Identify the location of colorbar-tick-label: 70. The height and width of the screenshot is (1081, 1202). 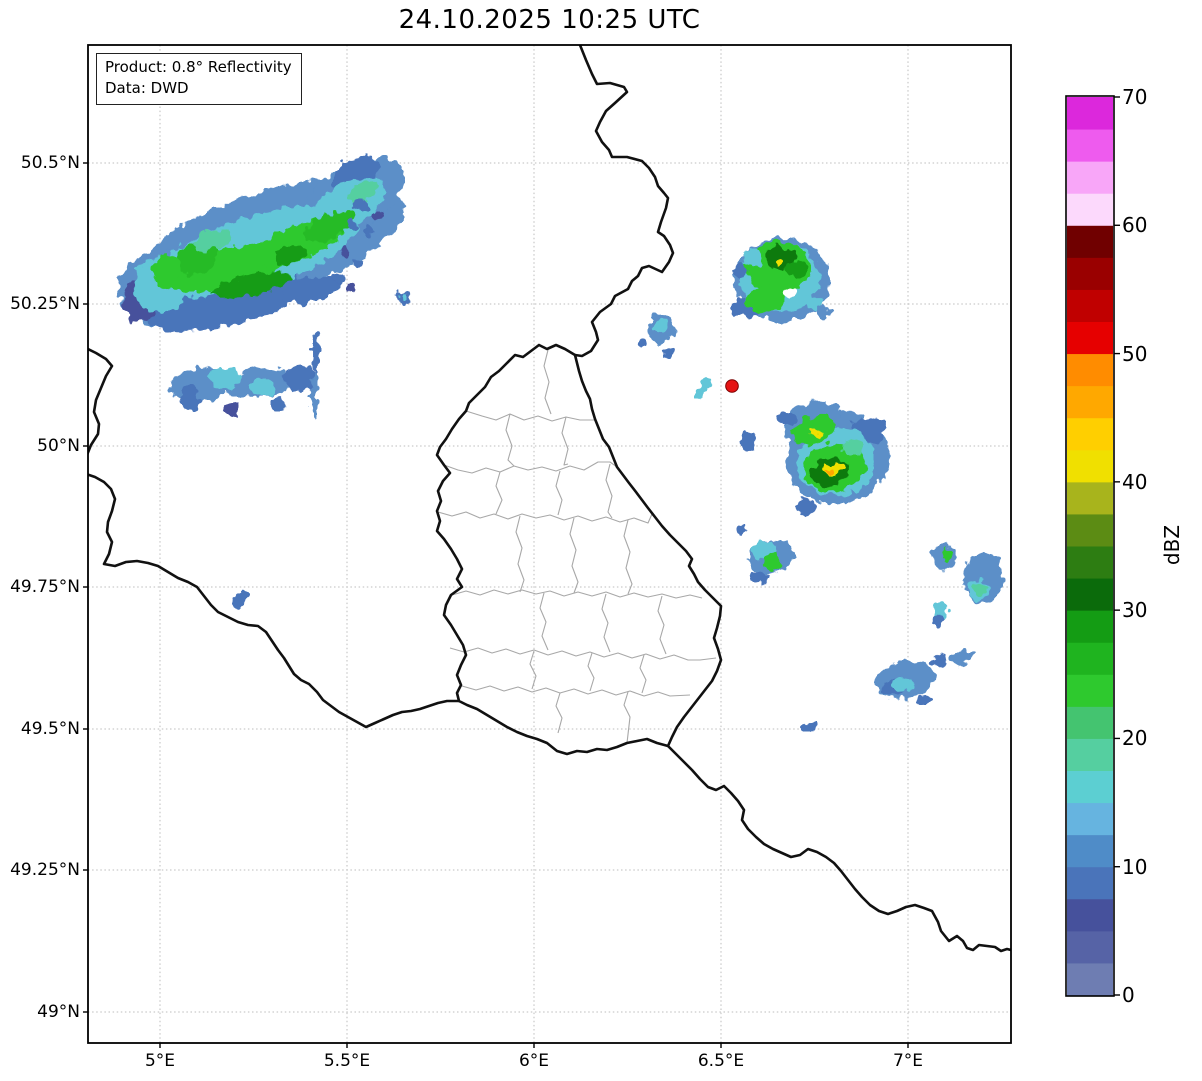
(1135, 97).